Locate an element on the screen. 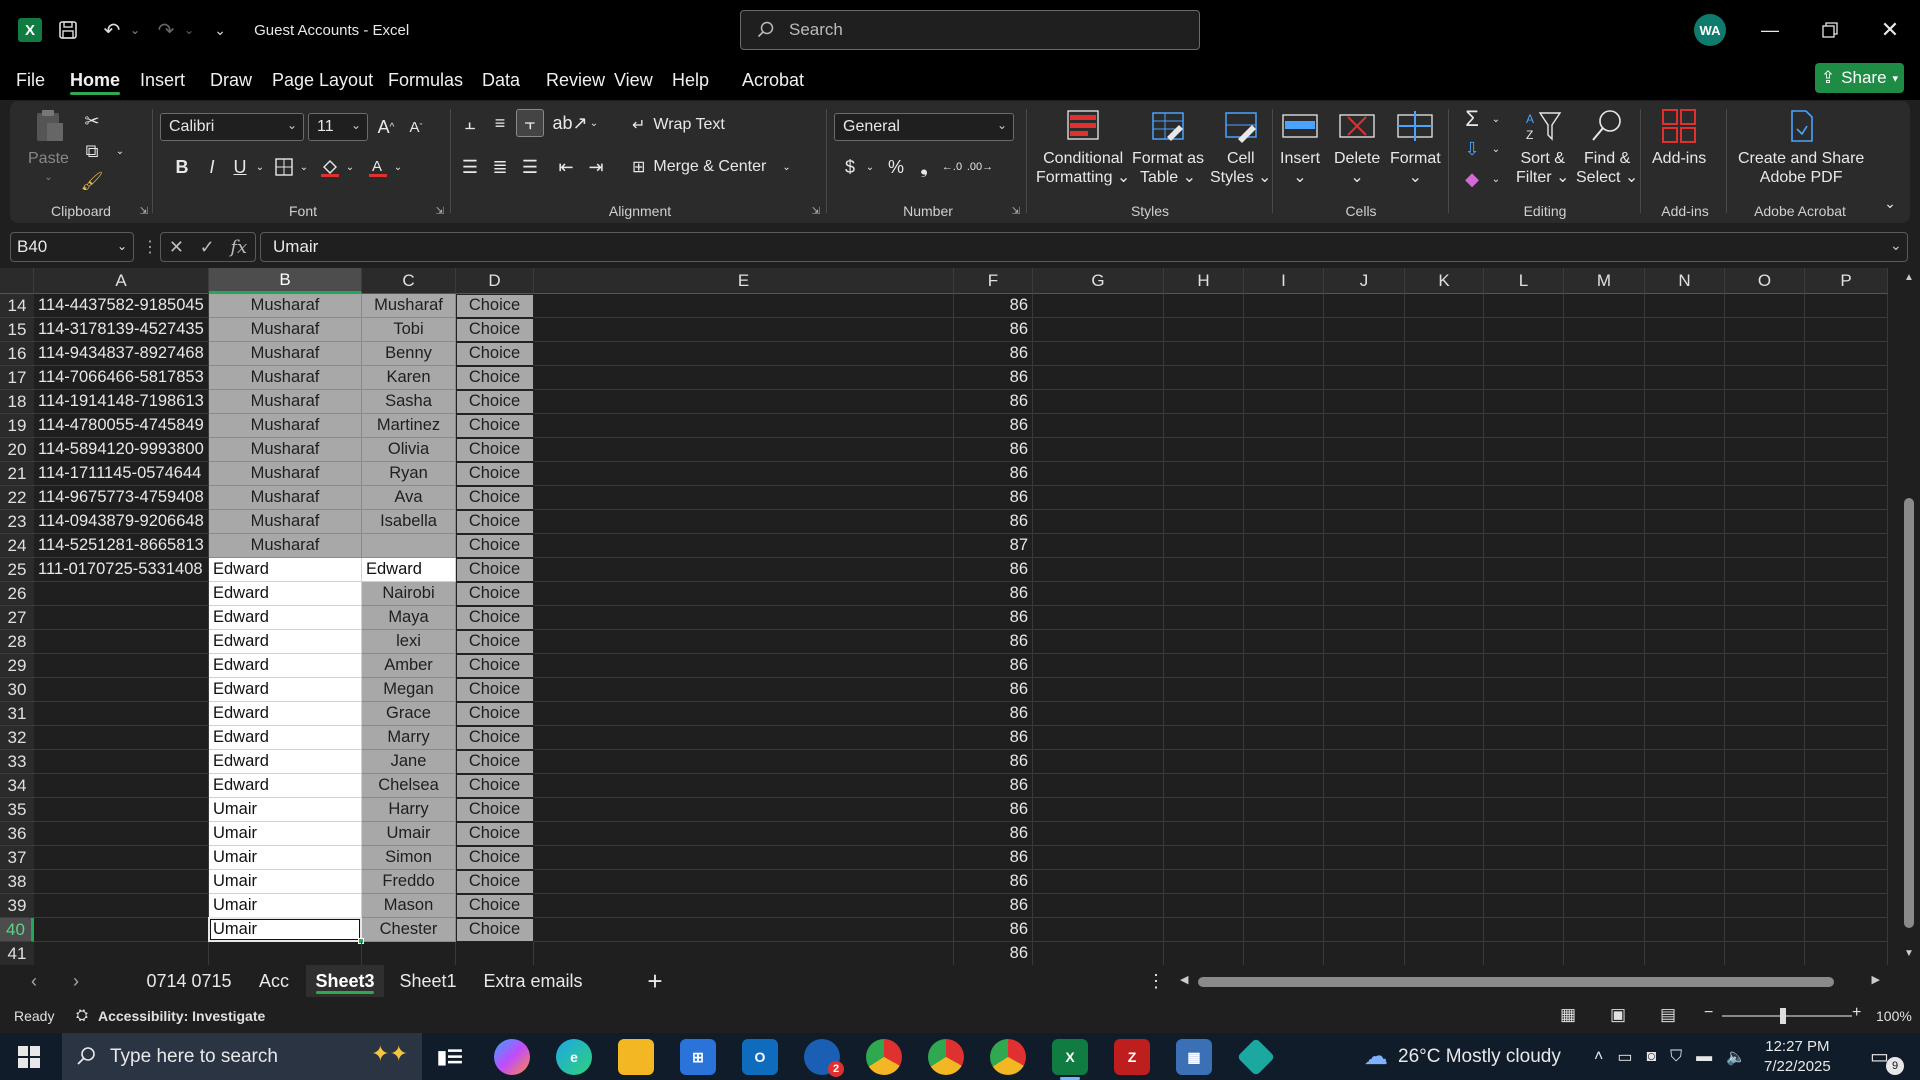 The width and height of the screenshot is (1920, 1080). cell-d40: Choice is located at coordinates (495, 930).